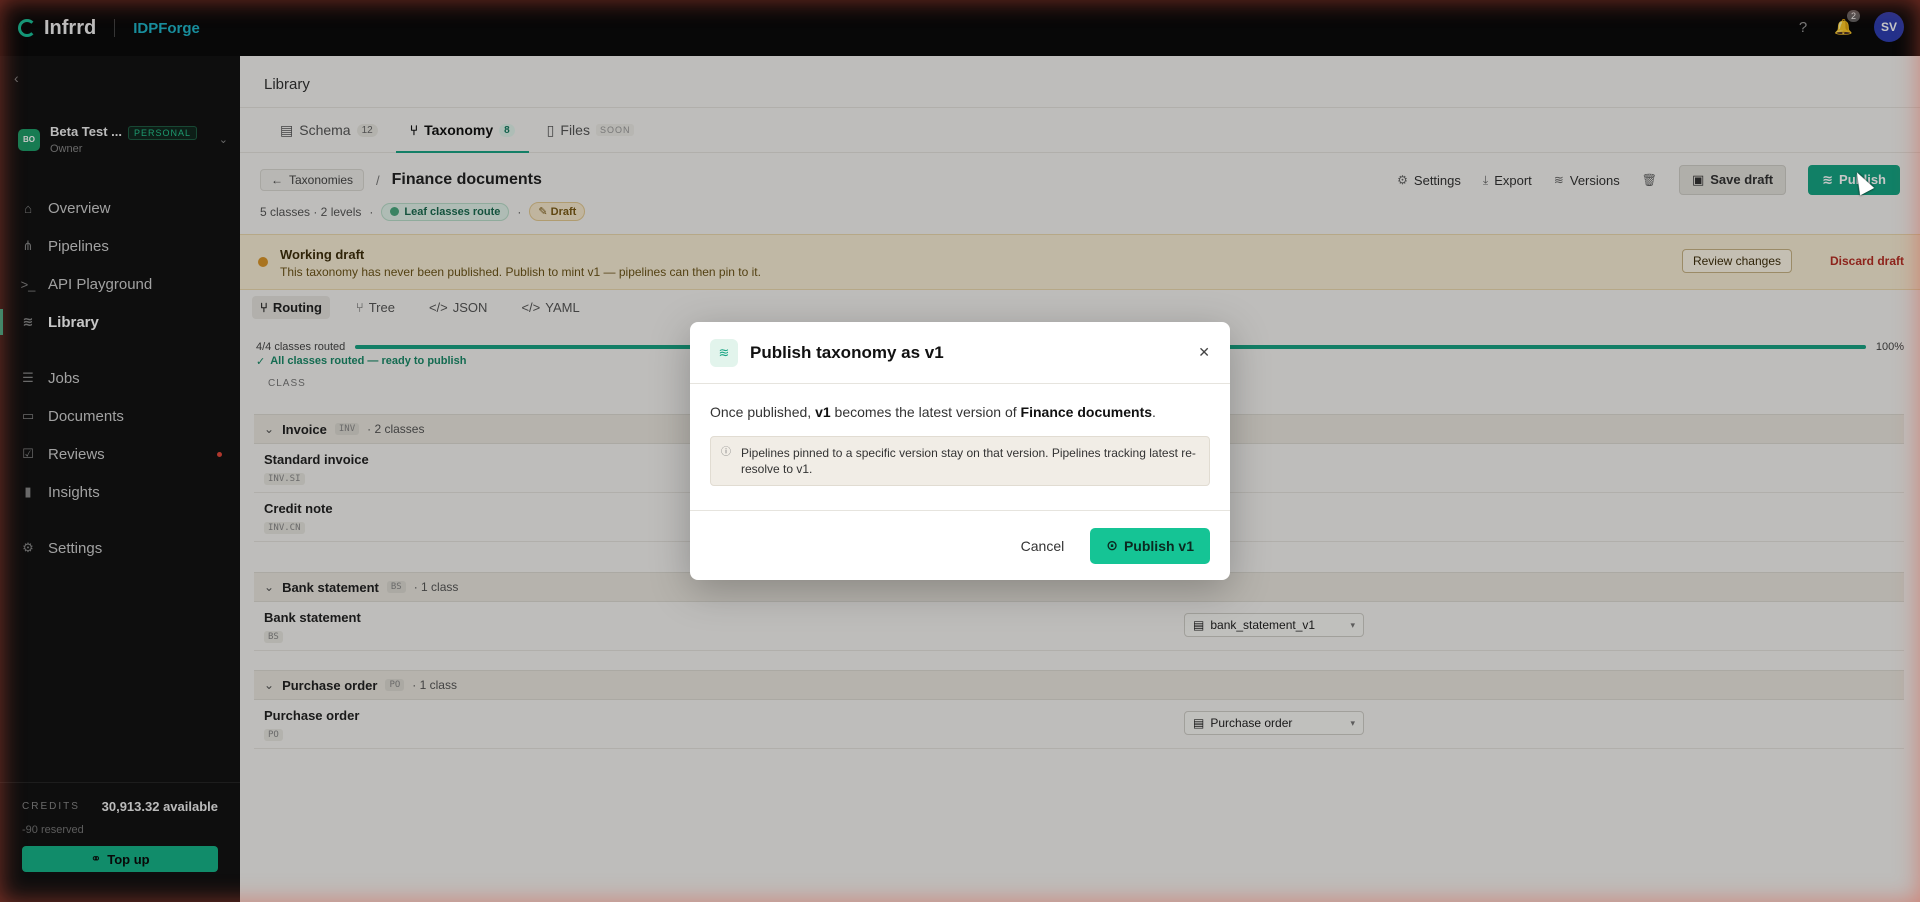  What do you see at coordinates (847, 352) in the screenshot?
I see `dialog-title: Publish taxonomy as v1` at bounding box center [847, 352].